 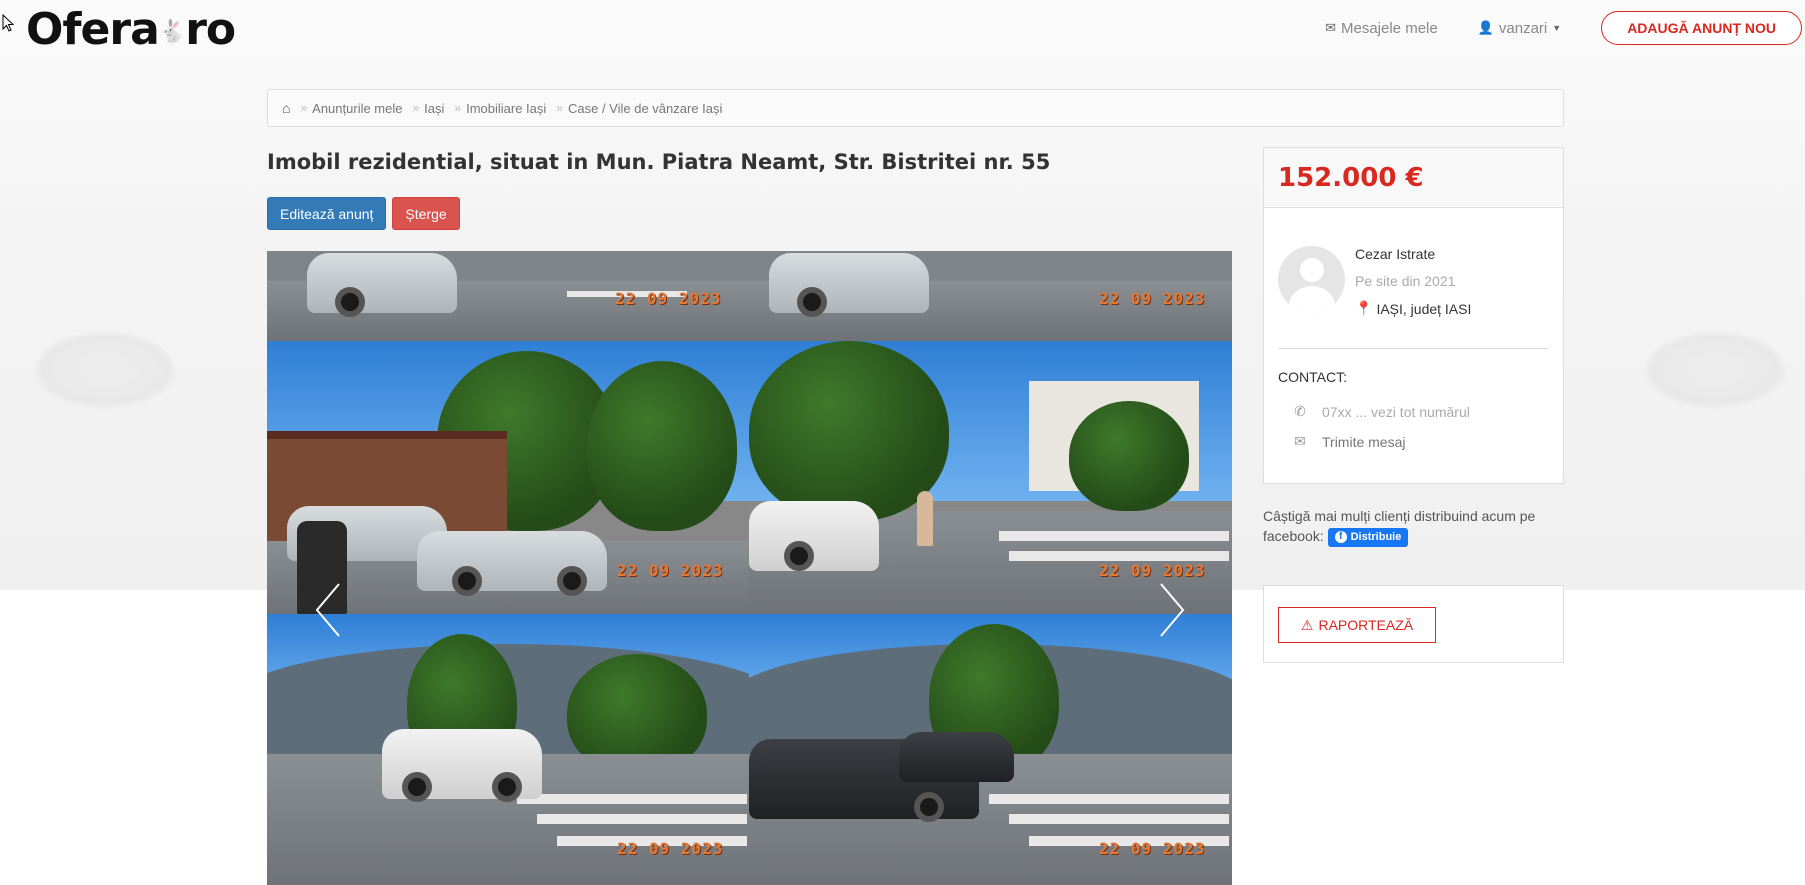 What do you see at coordinates (1405, 281) in the screenshot?
I see `seller-since: Pe site din 2021` at bounding box center [1405, 281].